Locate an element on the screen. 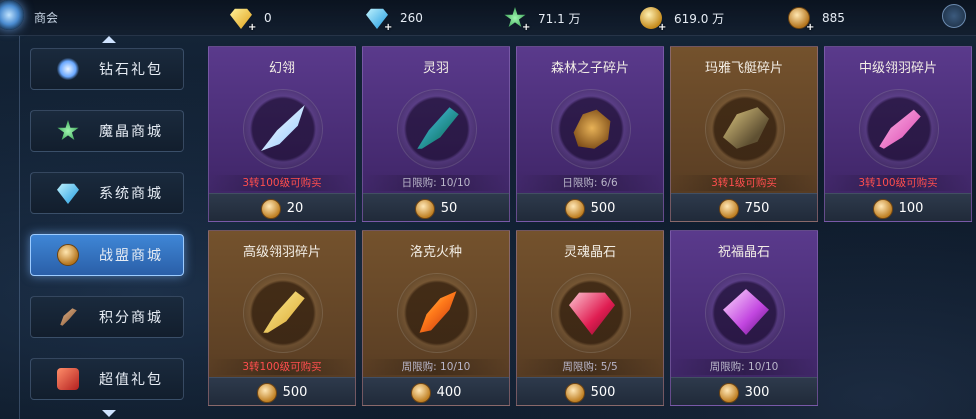  tab-label: 魔晶商城 is located at coordinates (131, 132).